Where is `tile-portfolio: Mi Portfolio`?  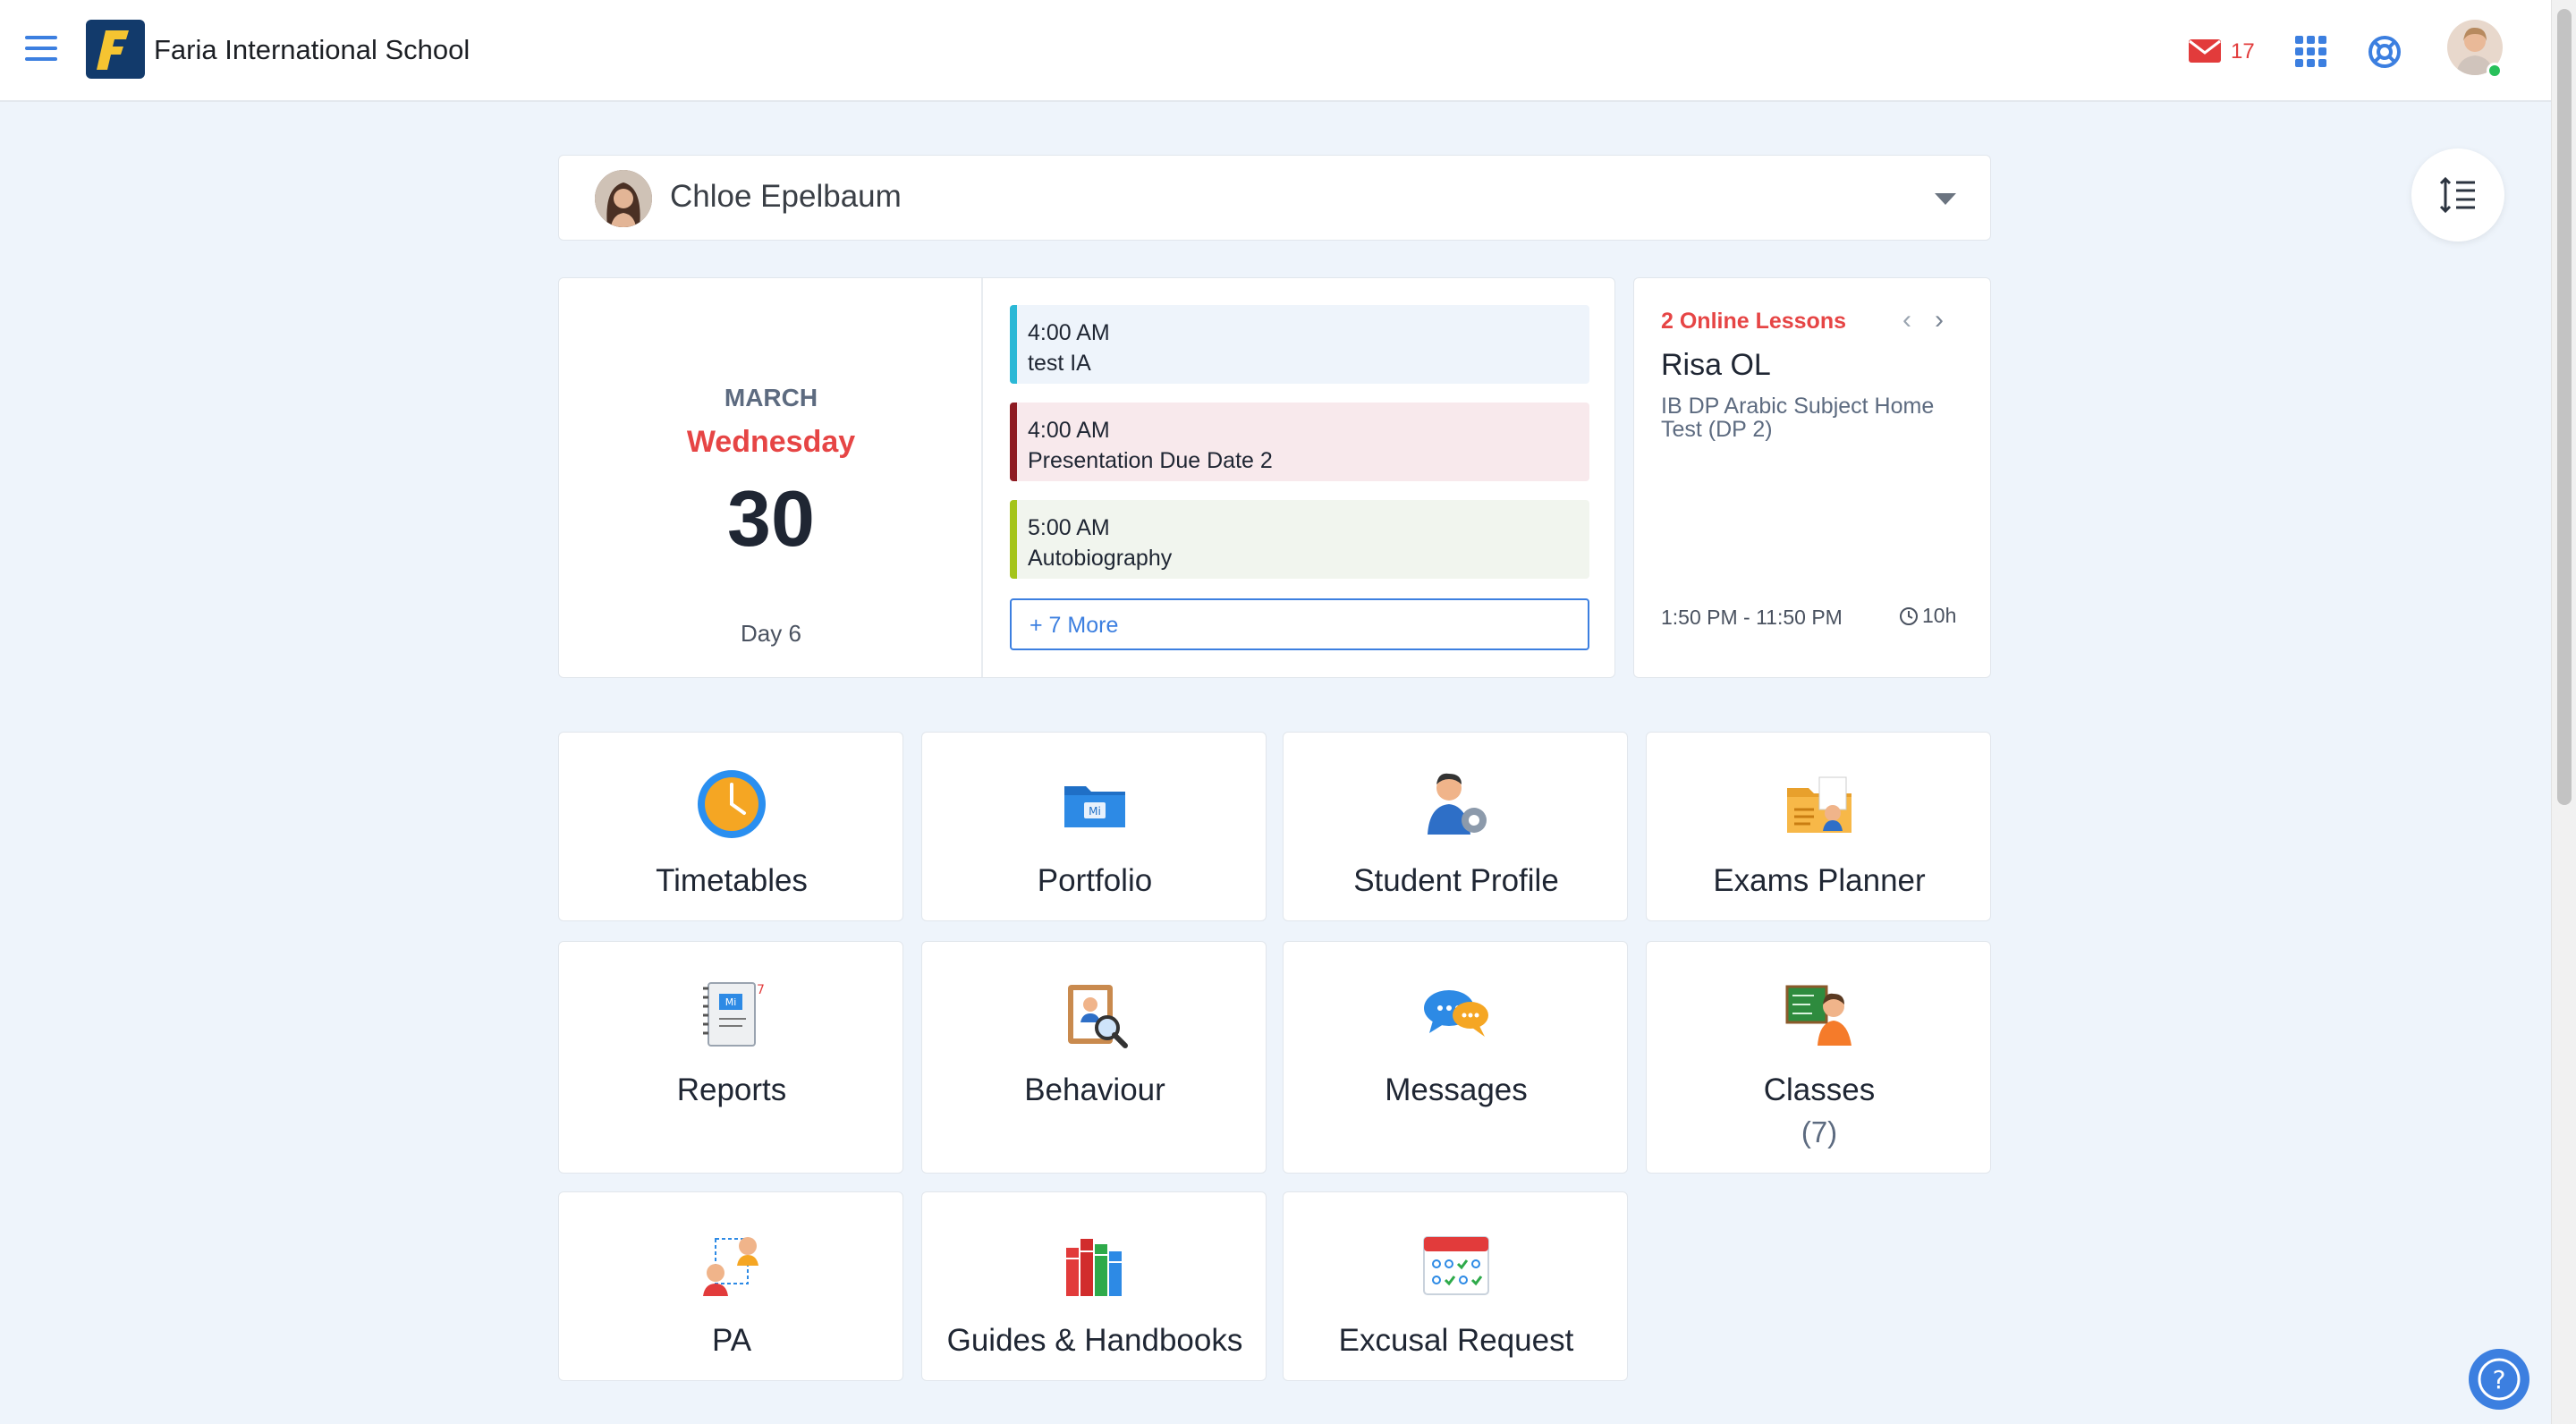
tile-portfolio: Mi Portfolio is located at coordinates (1094, 826).